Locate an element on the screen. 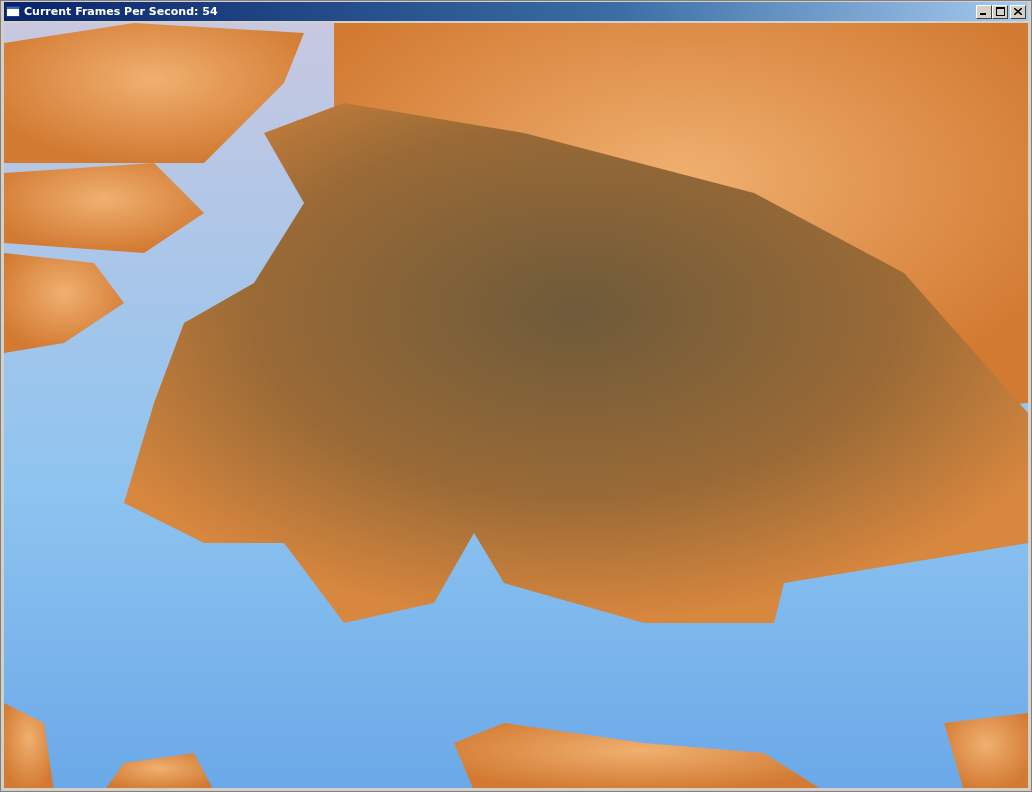 The width and height of the screenshot is (1032, 792). close-icon is located at coordinates (1018, 11).